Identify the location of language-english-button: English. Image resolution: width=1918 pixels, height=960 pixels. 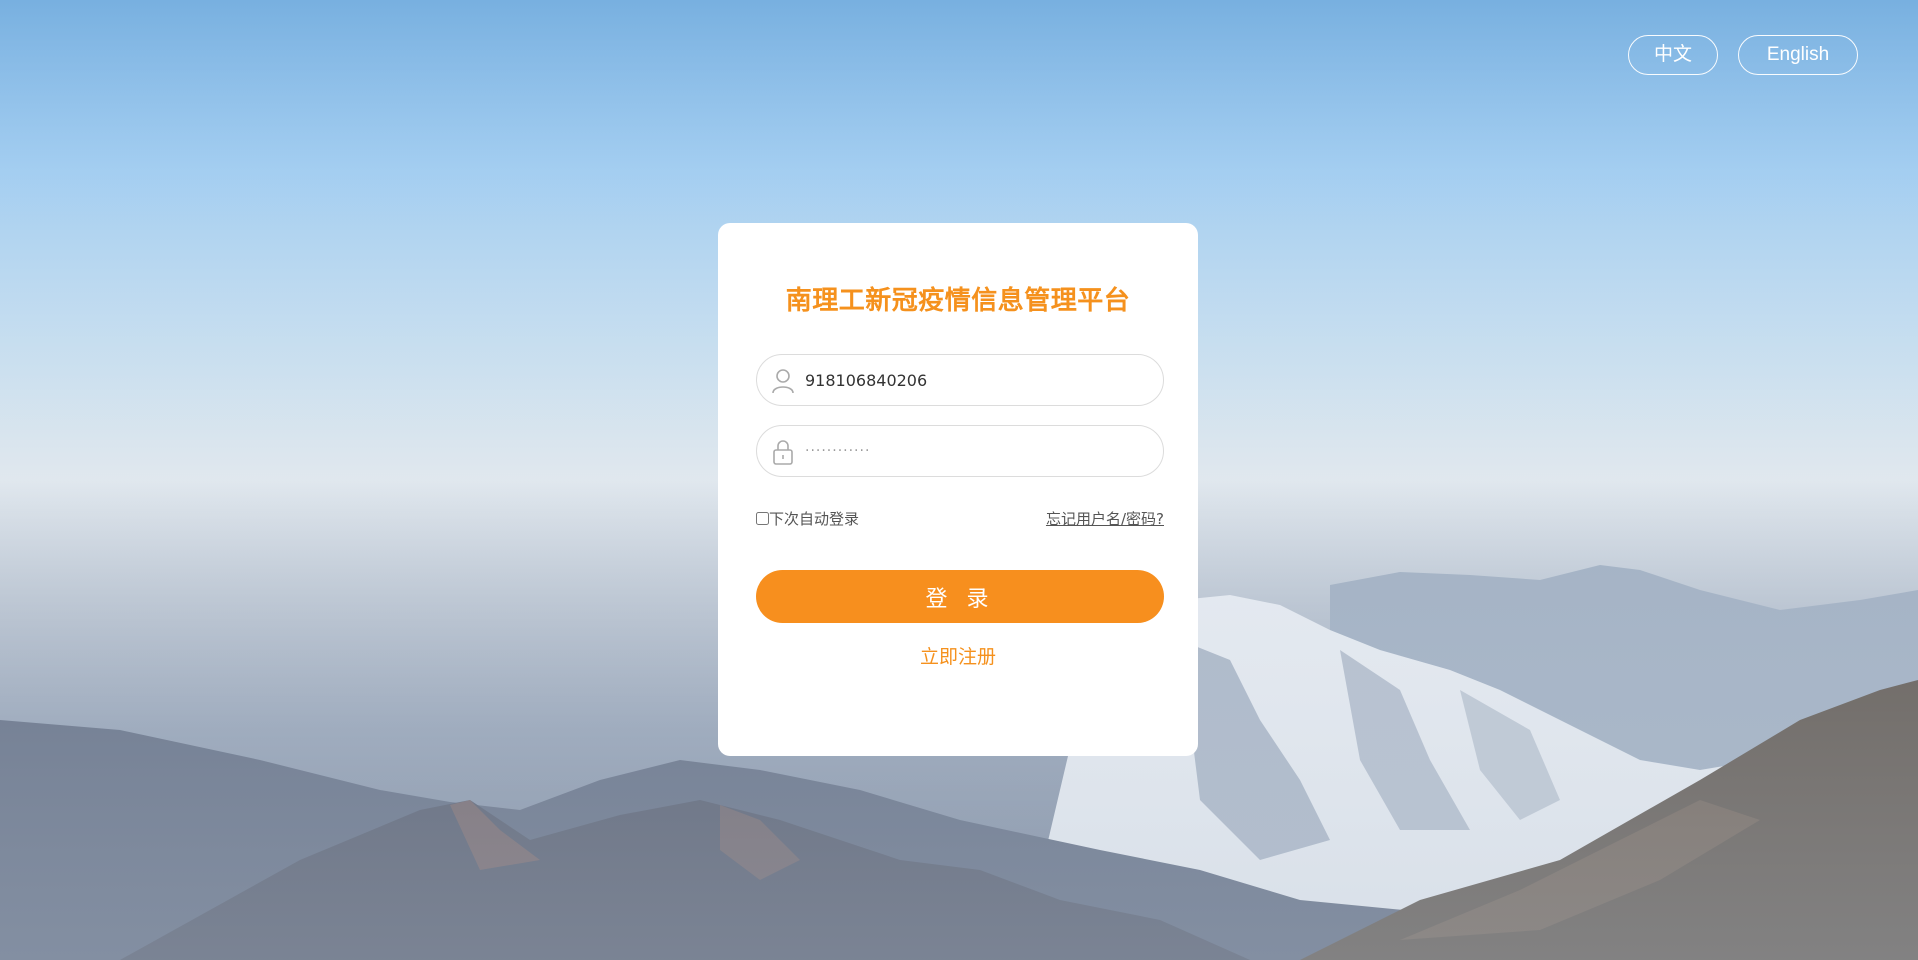
(1798, 55).